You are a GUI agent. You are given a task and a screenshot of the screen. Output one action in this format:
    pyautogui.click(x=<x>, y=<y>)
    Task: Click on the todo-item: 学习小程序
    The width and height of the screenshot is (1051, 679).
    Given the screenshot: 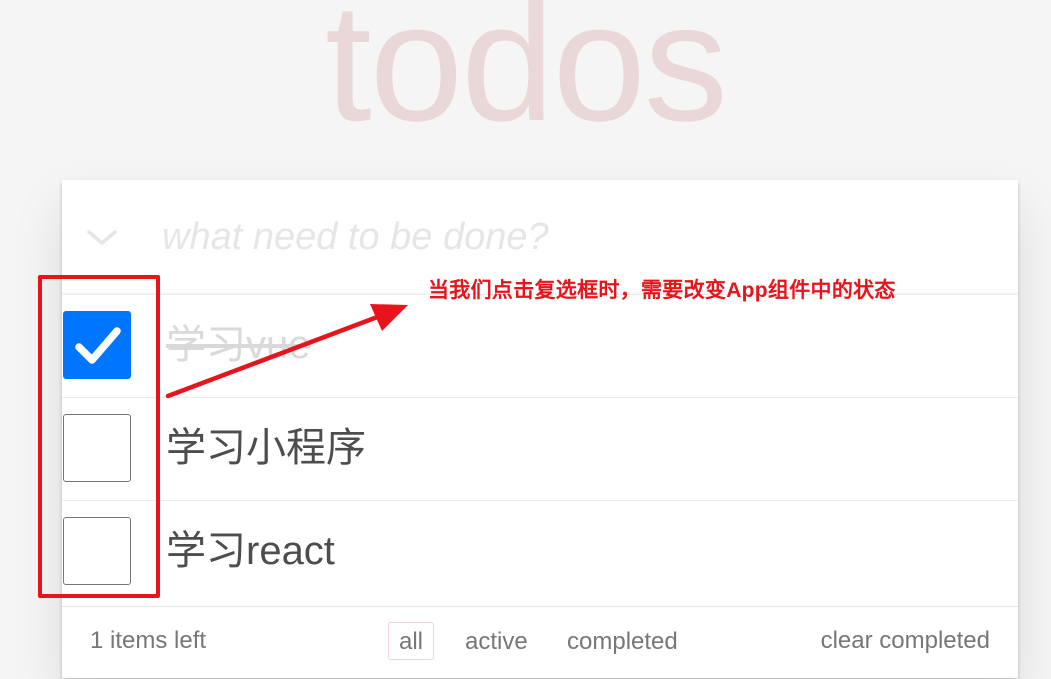 What is the action you would take?
    pyautogui.click(x=540, y=448)
    